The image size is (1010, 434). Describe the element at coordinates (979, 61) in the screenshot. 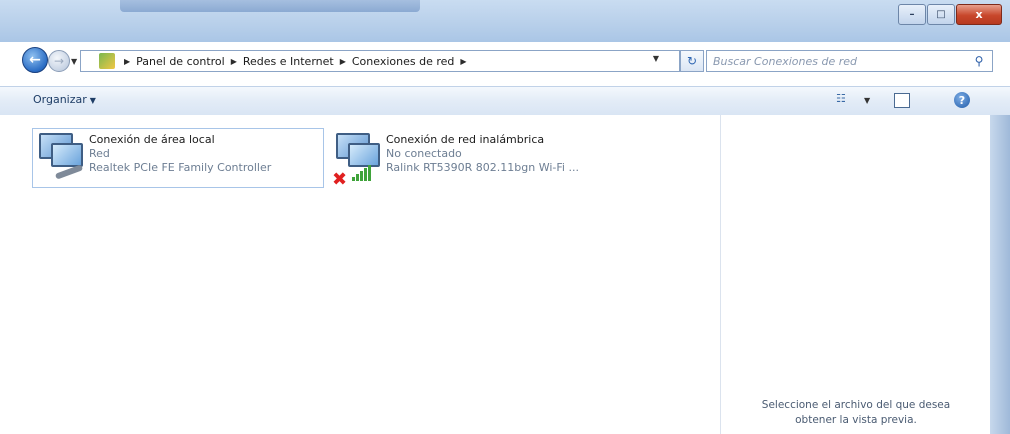

I see `search-icon: ⚲` at that location.